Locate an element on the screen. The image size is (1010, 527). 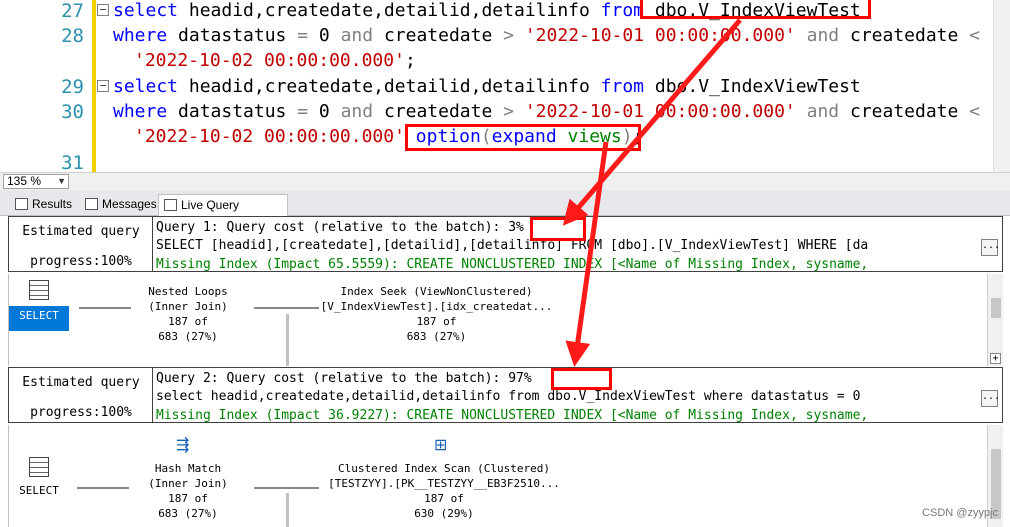
annotation-arrows is located at coordinates (652, 192).